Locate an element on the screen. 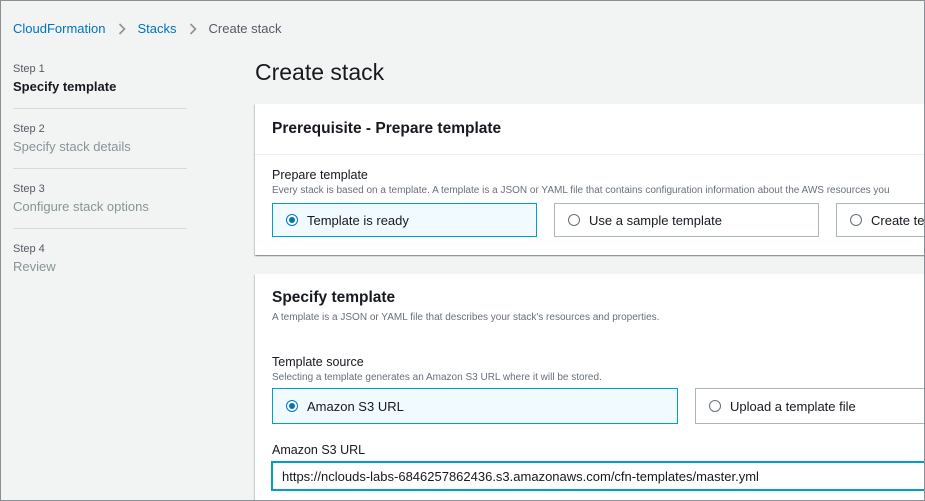 This screenshot has height=501, width=925. step-number: Step 3 is located at coordinates (29, 189).